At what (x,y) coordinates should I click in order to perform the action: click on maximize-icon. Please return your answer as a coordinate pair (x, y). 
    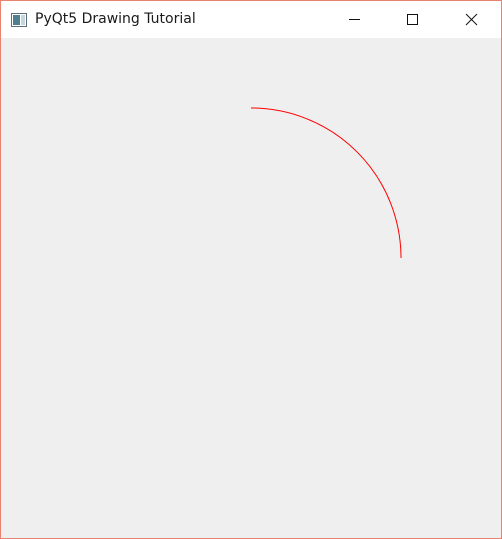
    Looking at the image, I should click on (412, 19).